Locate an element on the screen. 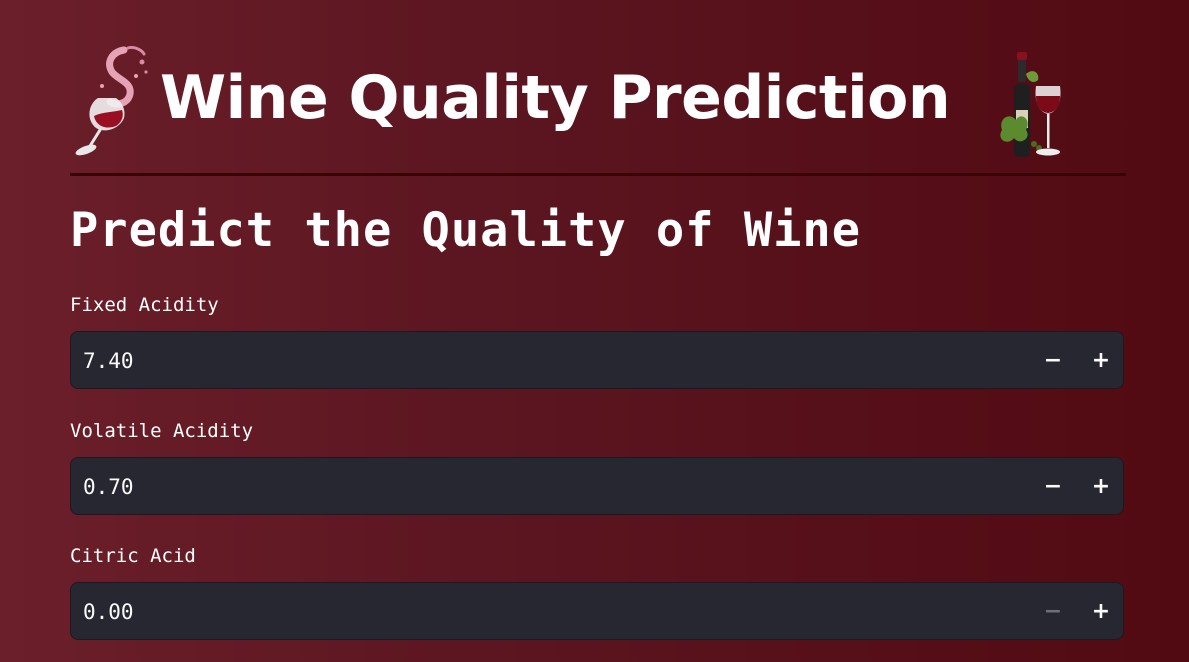 This screenshot has width=1189, height=662. citric-acid-label: Citric Acid is located at coordinates (133, 556).